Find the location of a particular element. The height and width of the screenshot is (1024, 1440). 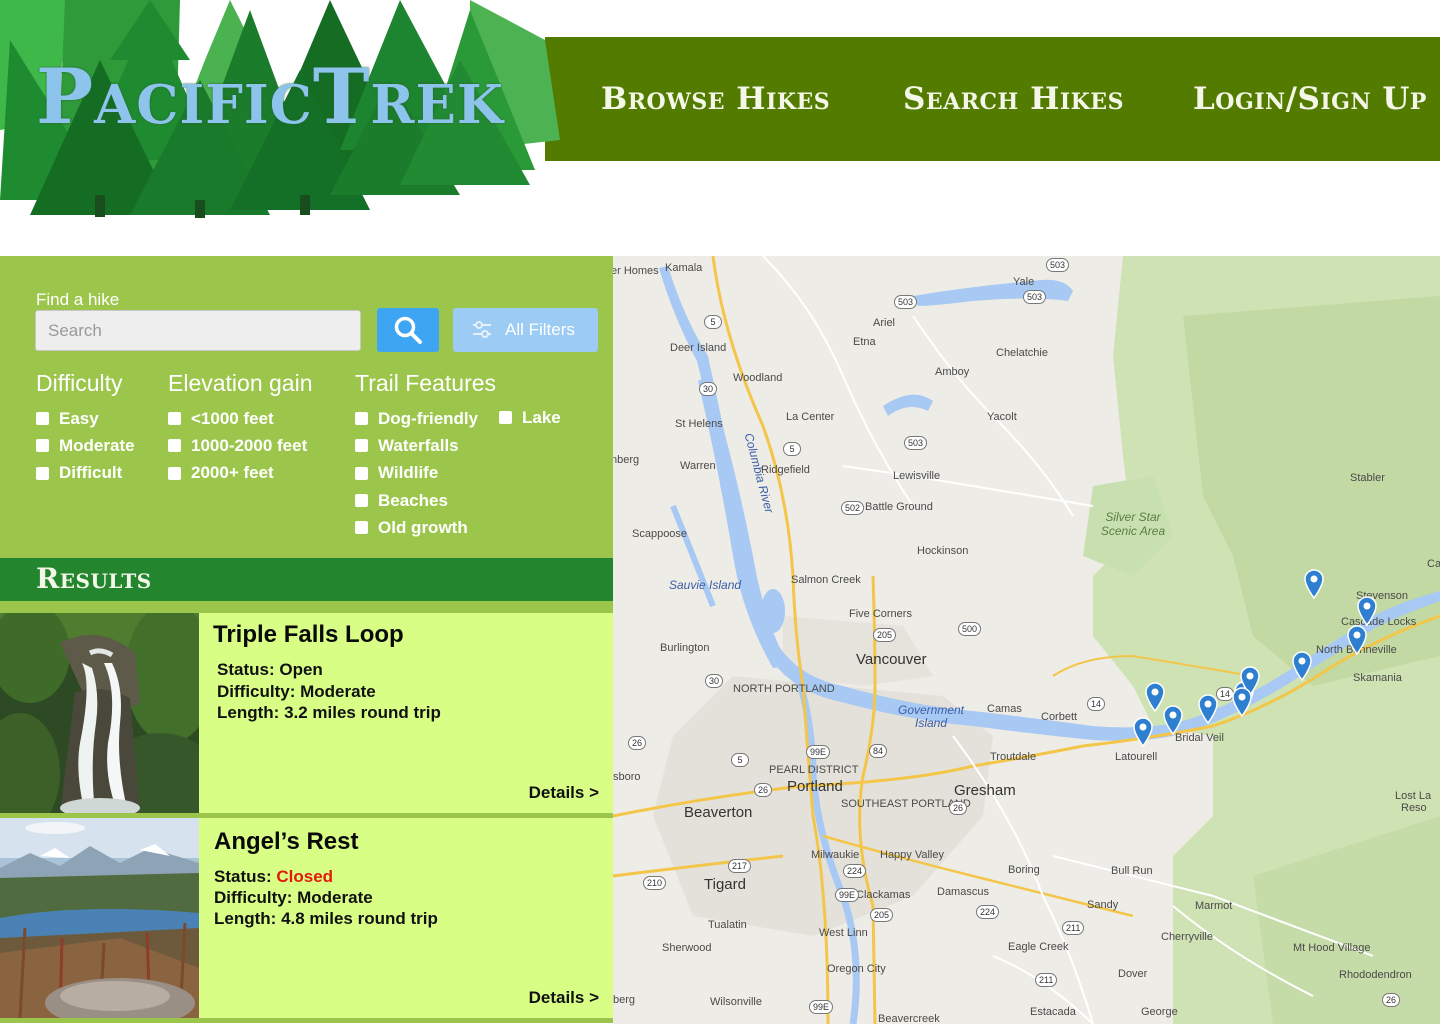

map-town-label: Burlington is located at coordinates (685, 648).